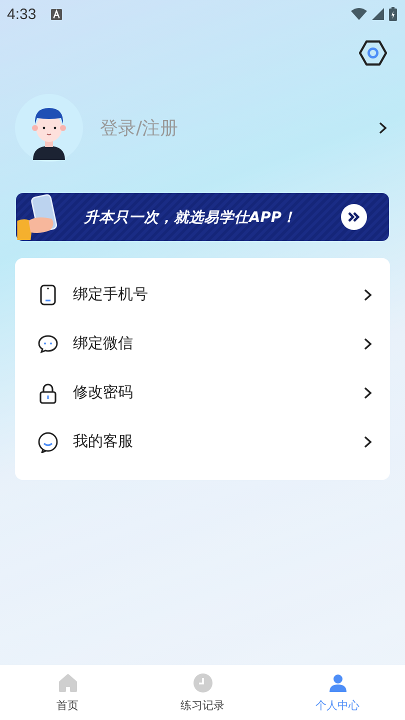 The height and width of the screenshot is (720, 405). I want to click on menu-label: 修改密码, so click(103, 392).